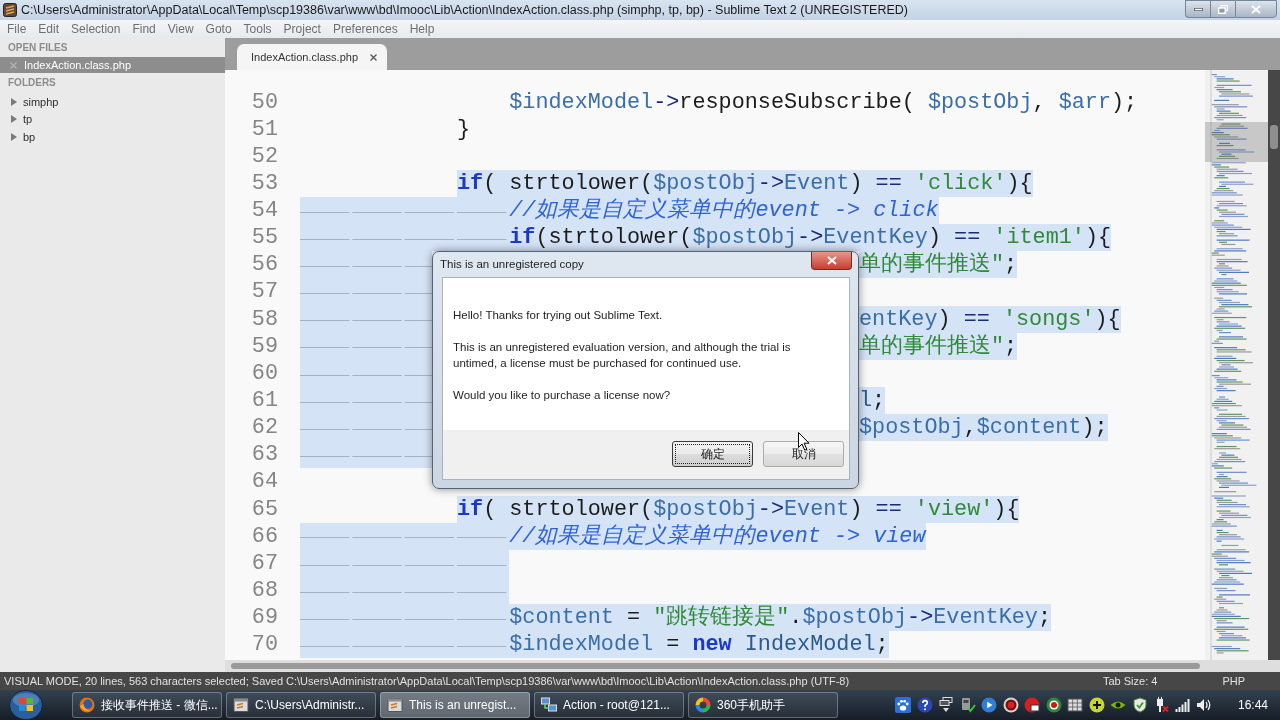 Image resolution: width=1280 pixels, height=720 pixels. What do you see at coordinates (1236, 365) in the screenshot?
I see `minimap` at bounding box center [1236, 365].